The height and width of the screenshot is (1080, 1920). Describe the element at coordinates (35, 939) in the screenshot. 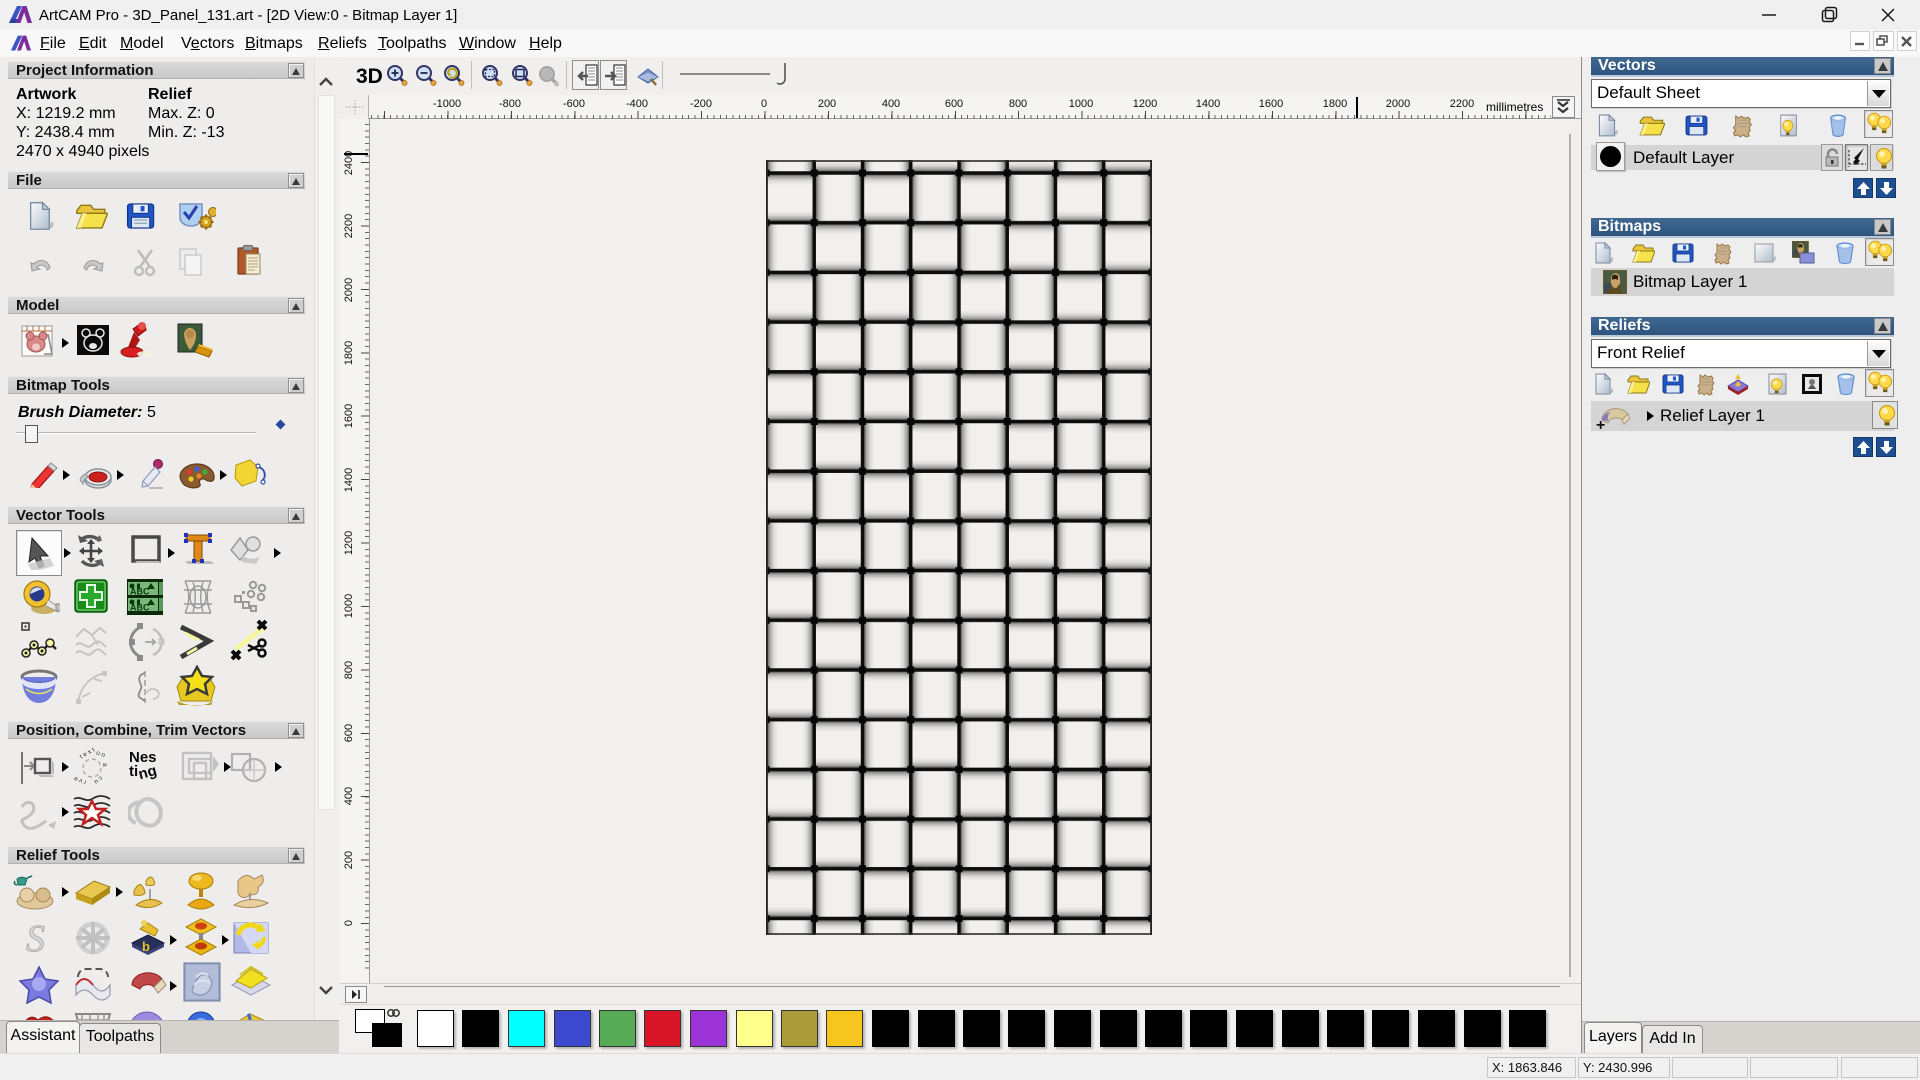

I see `svg-text: S` at that location.